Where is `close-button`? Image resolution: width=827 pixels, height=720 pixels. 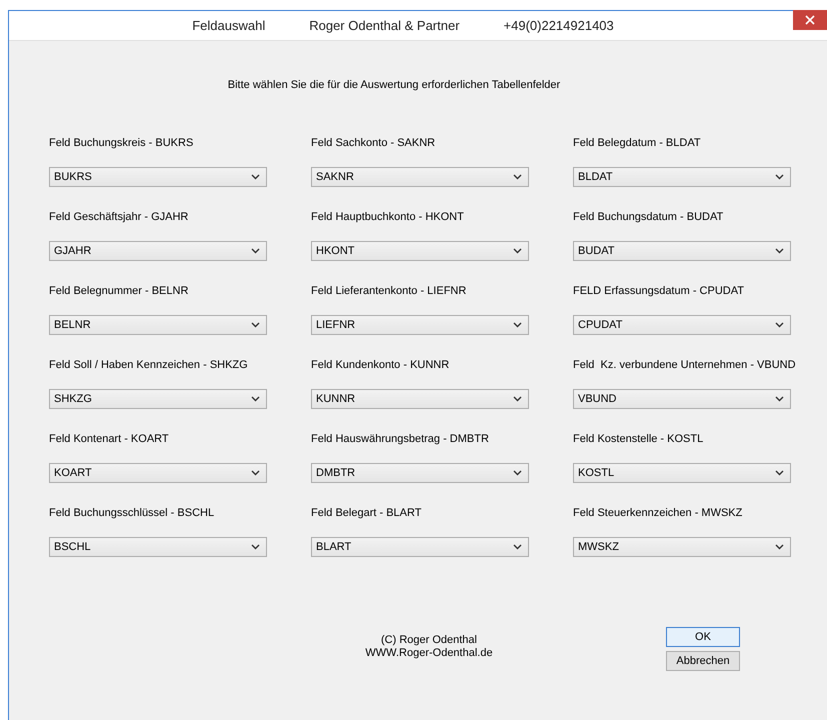 close-button is located at coordinates (810, 20).